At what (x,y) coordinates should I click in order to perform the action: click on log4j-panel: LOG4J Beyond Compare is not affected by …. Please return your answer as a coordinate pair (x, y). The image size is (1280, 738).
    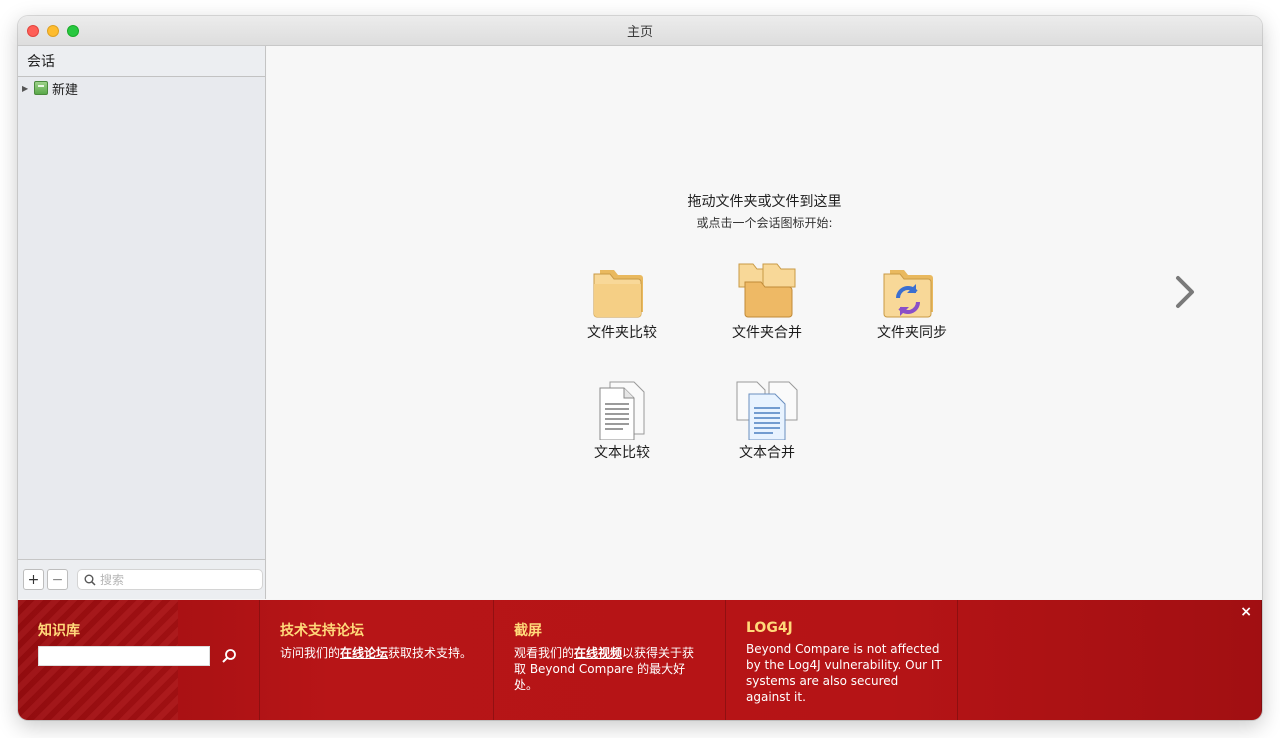
    Looking at the image, I should click on (842, 660).